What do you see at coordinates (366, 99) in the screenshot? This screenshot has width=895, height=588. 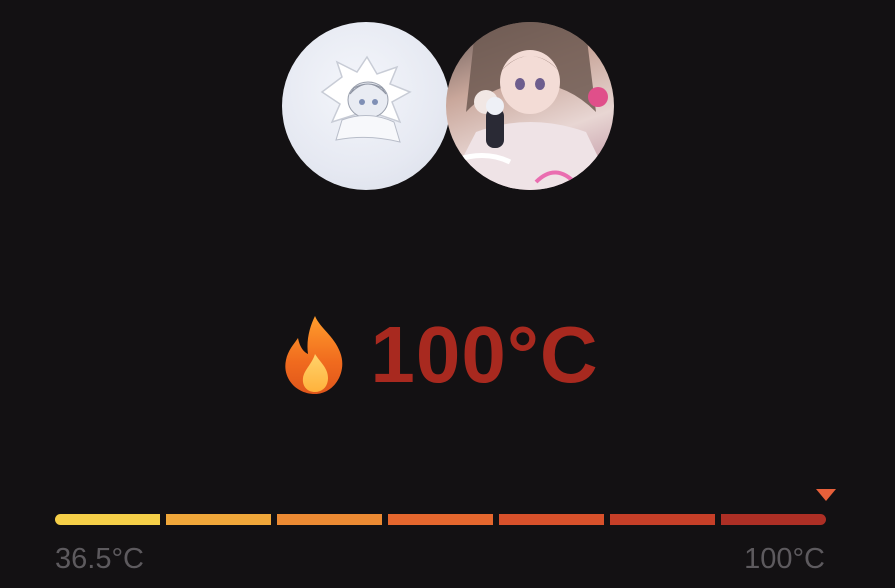 I see `chibi-character-icon` at bounding box center [366, 99].